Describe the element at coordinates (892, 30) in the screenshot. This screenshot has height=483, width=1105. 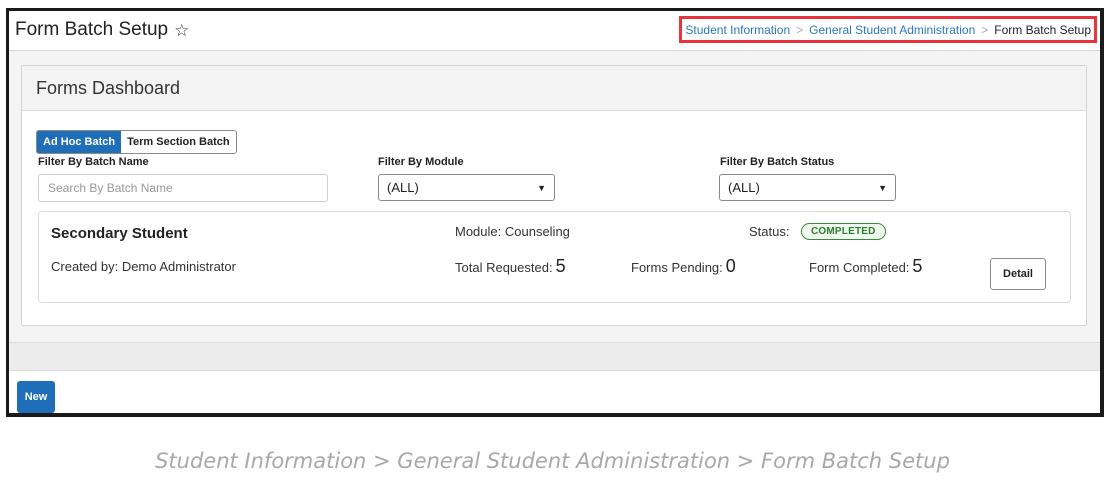
I see `breadcrumb-link-general-student-administration: General Student Administration` at that location.